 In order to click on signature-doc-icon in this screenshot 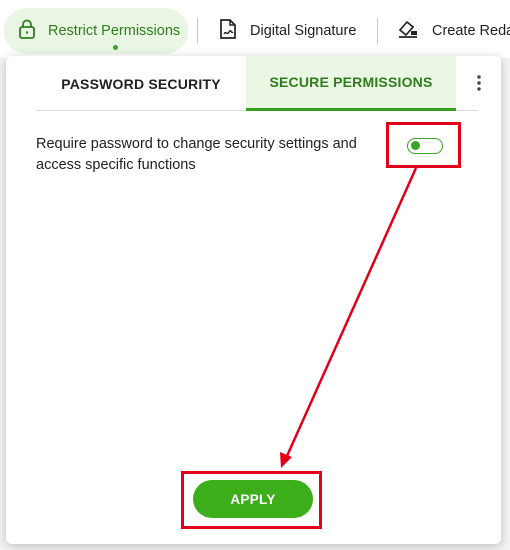, I will do `click(228, 31)`.